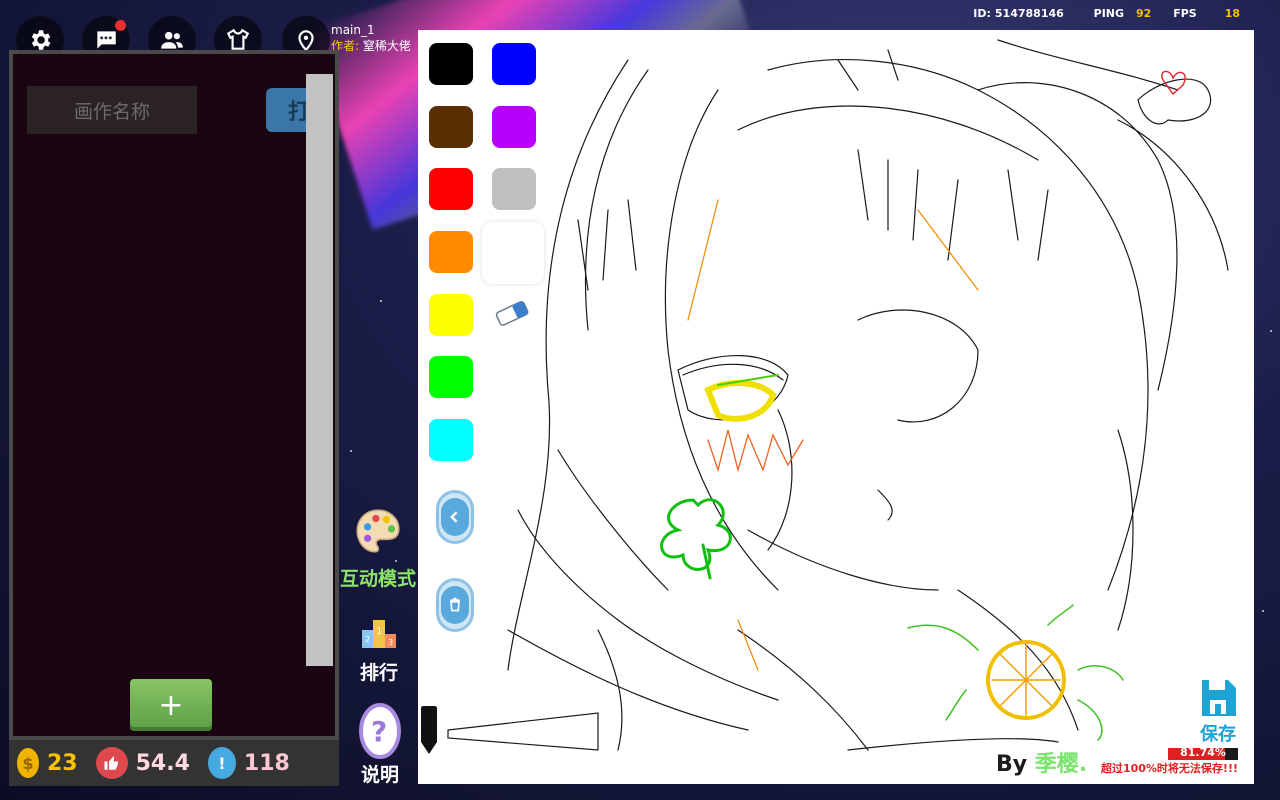 The image size is (1280, 800). I want to click on svg-text: 2, so click(367, 639).